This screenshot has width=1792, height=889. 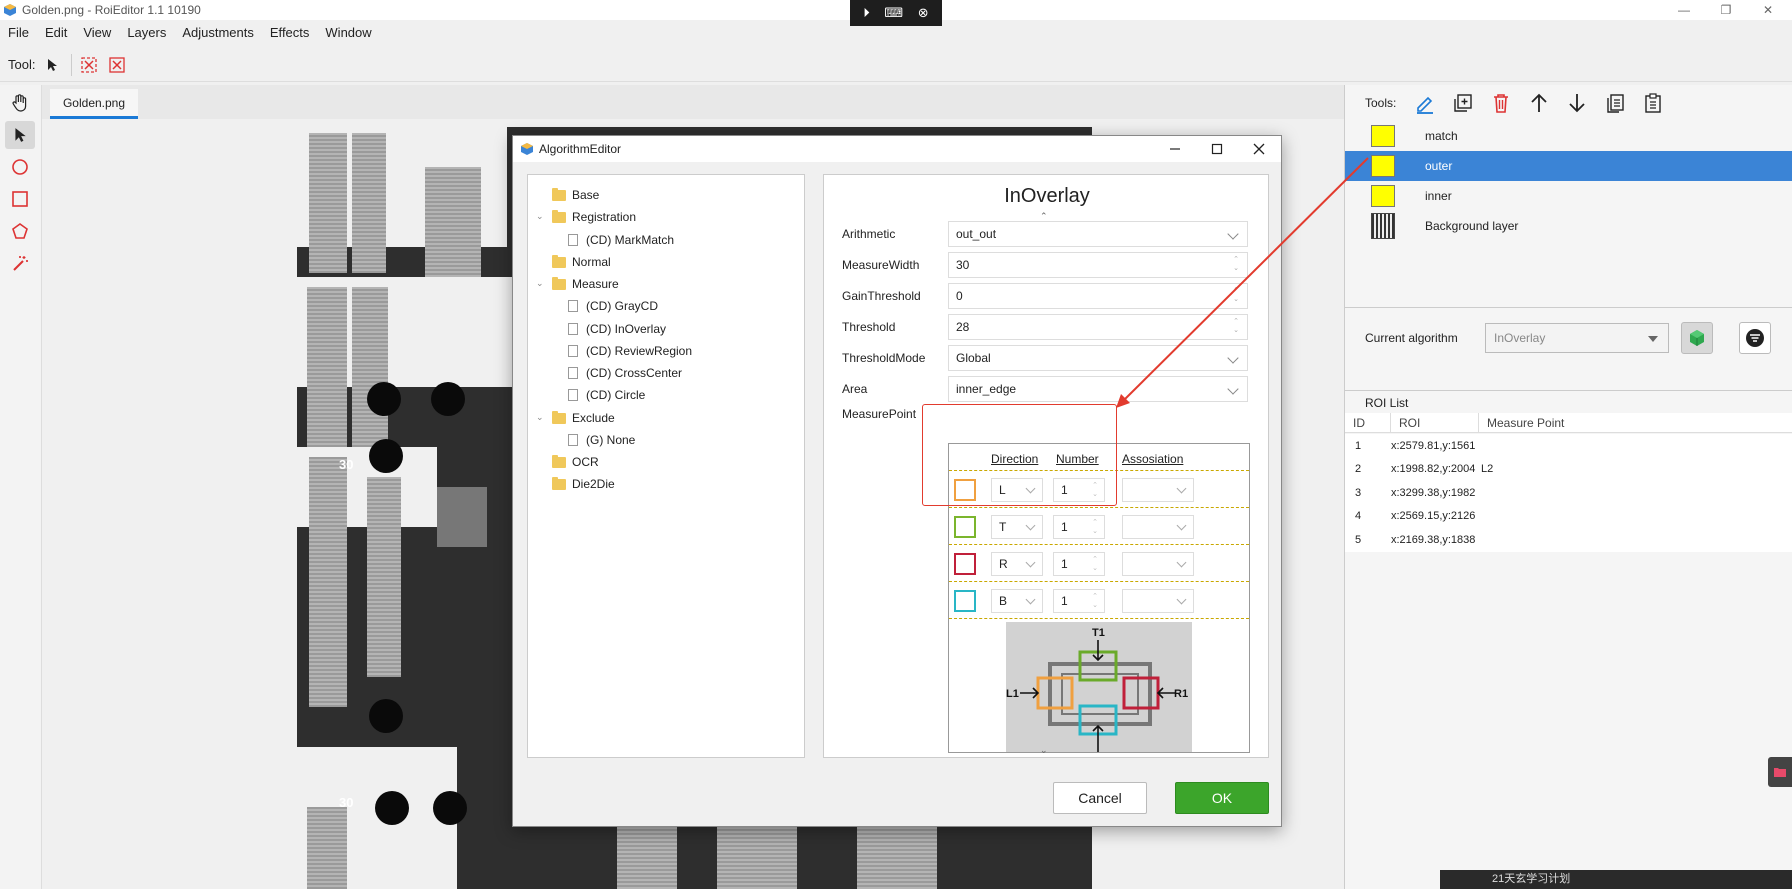 What do you see at coordinates (1098, 389) in the screenshot?
I see `area-select: inner_edge` at bounding box center [1098, 389].